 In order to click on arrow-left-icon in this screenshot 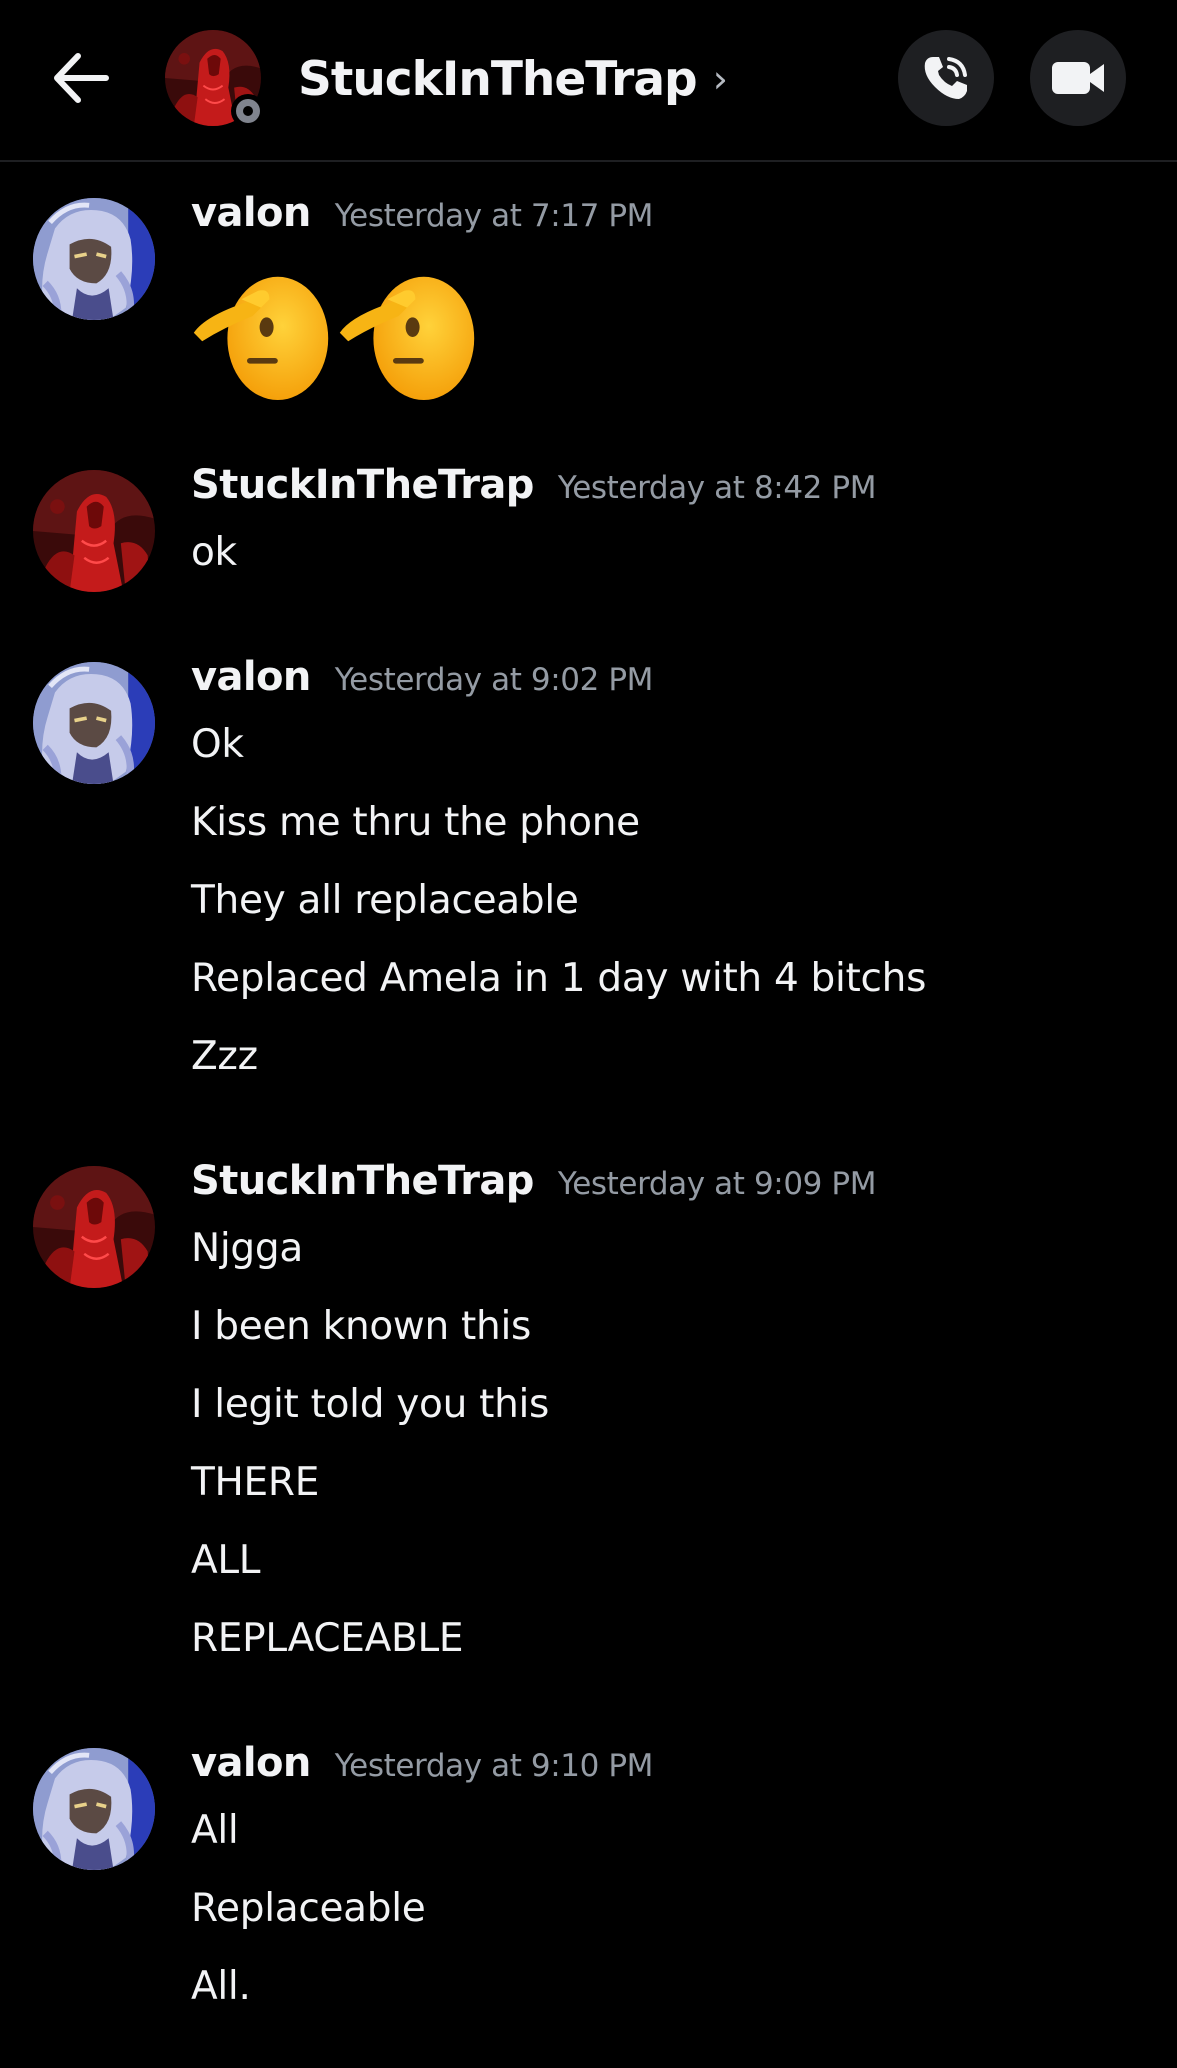, I will do `click(81, 78)`.